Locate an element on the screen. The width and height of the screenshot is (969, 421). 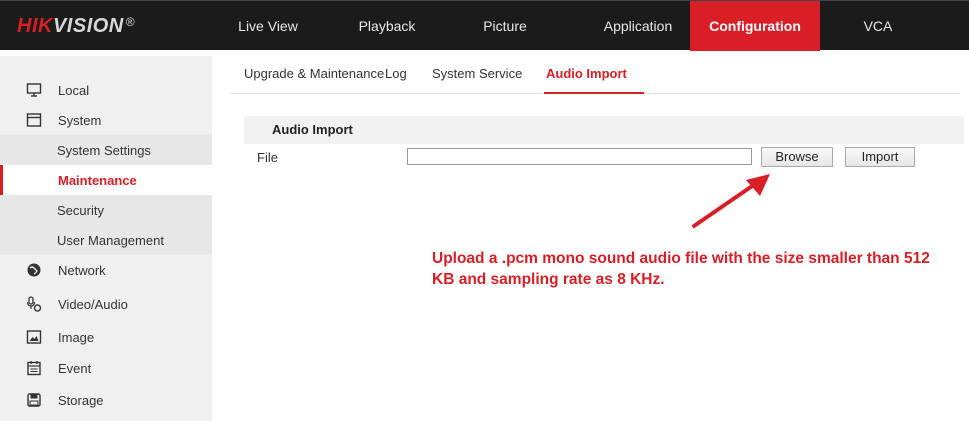
sidebar-item-label: System is located at coordinates (80, 120).